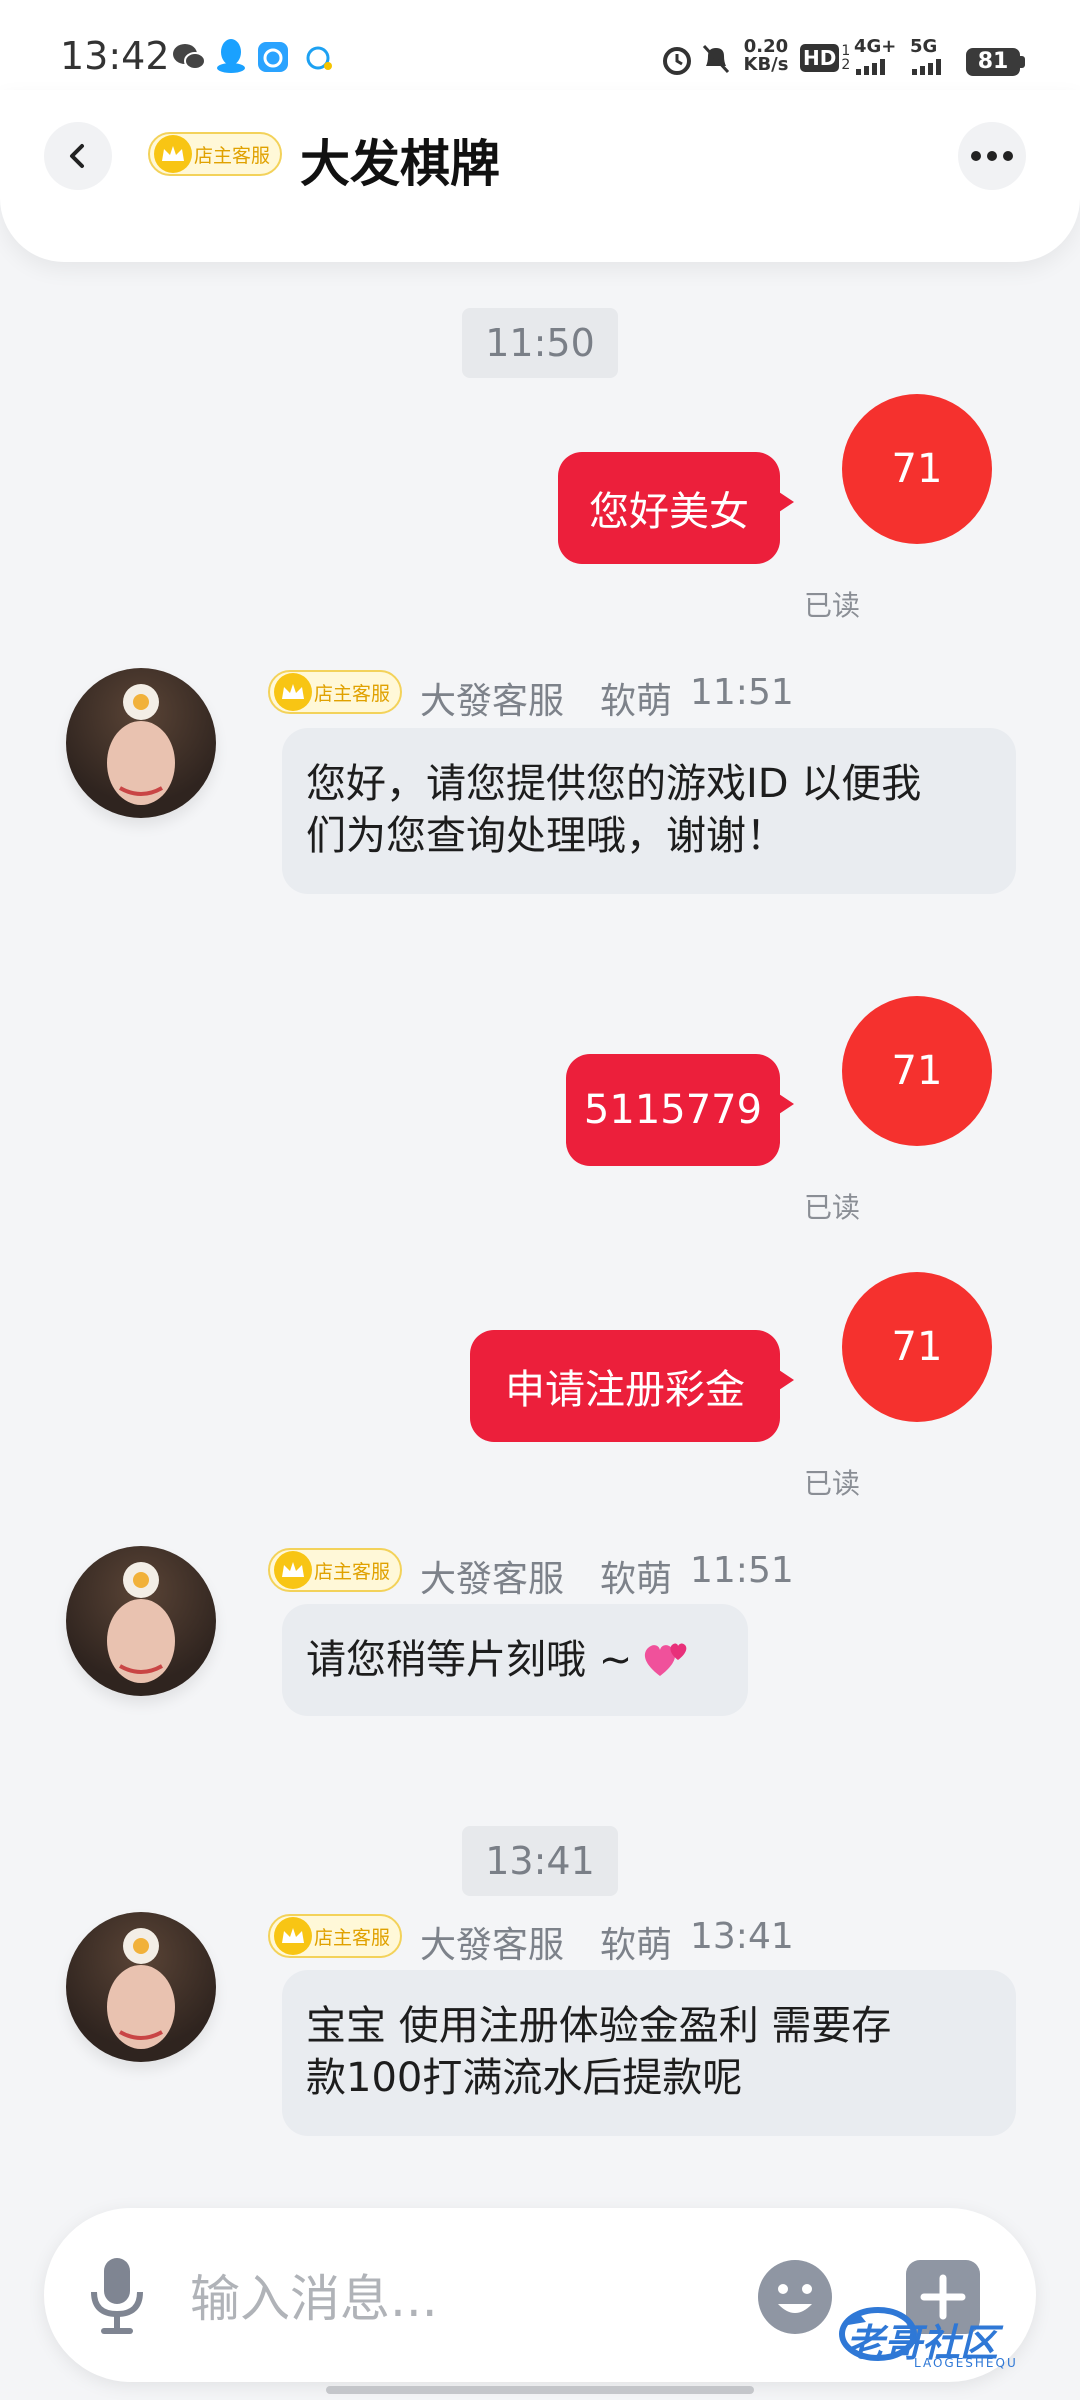 Image resolution: width=1080 pixels, height=2400 pixels. Describe the element at coordinates (766, 55) in the screenshot. I see `net-speed: 0.20 KB/s` at that location.